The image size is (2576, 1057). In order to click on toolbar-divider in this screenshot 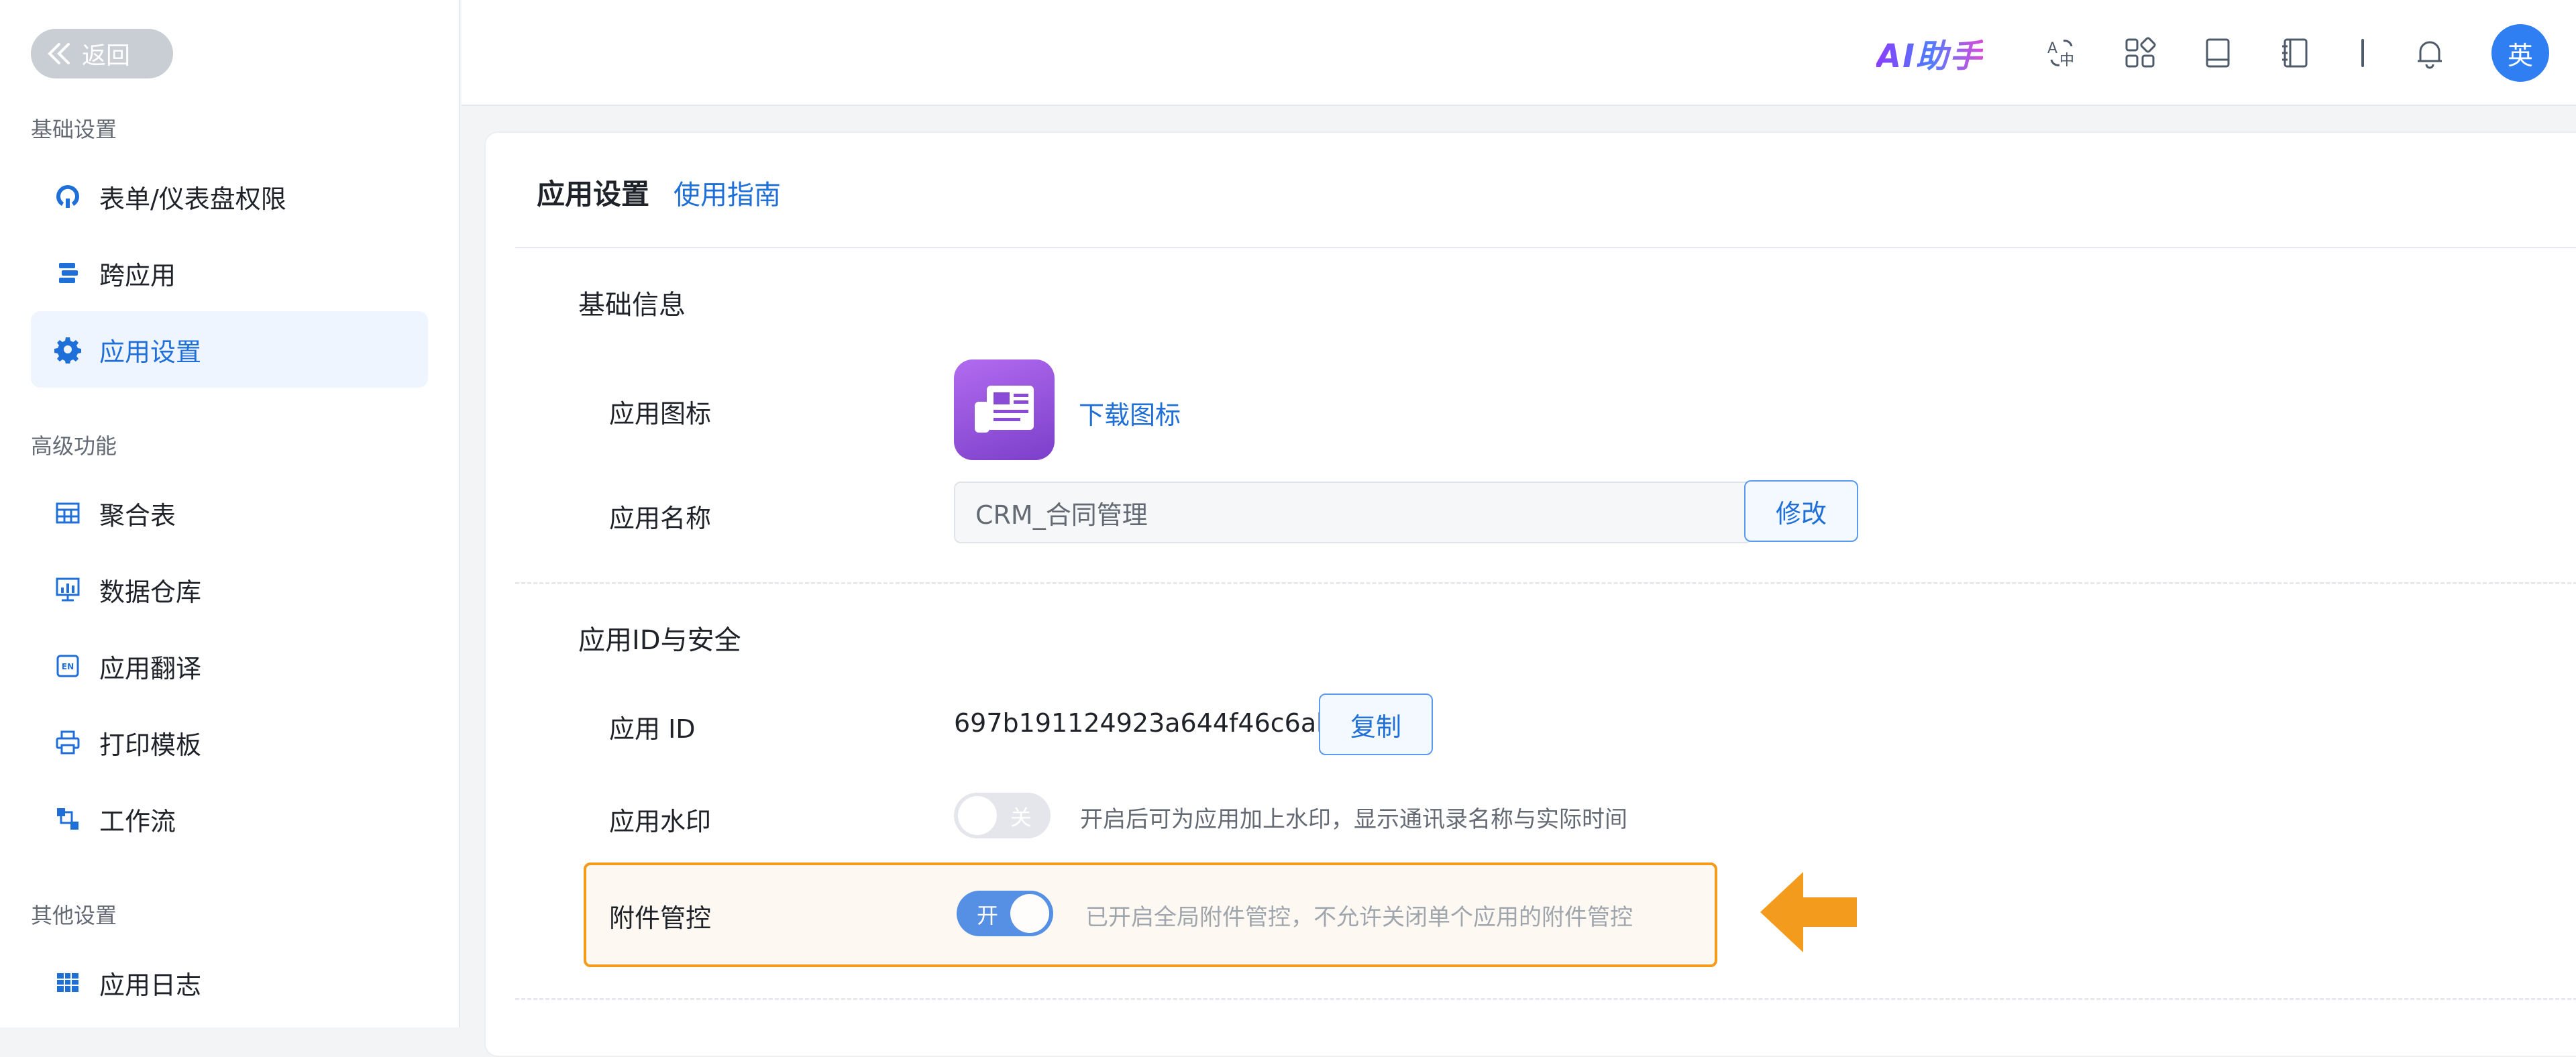, I will do `click(2362, 53)`.